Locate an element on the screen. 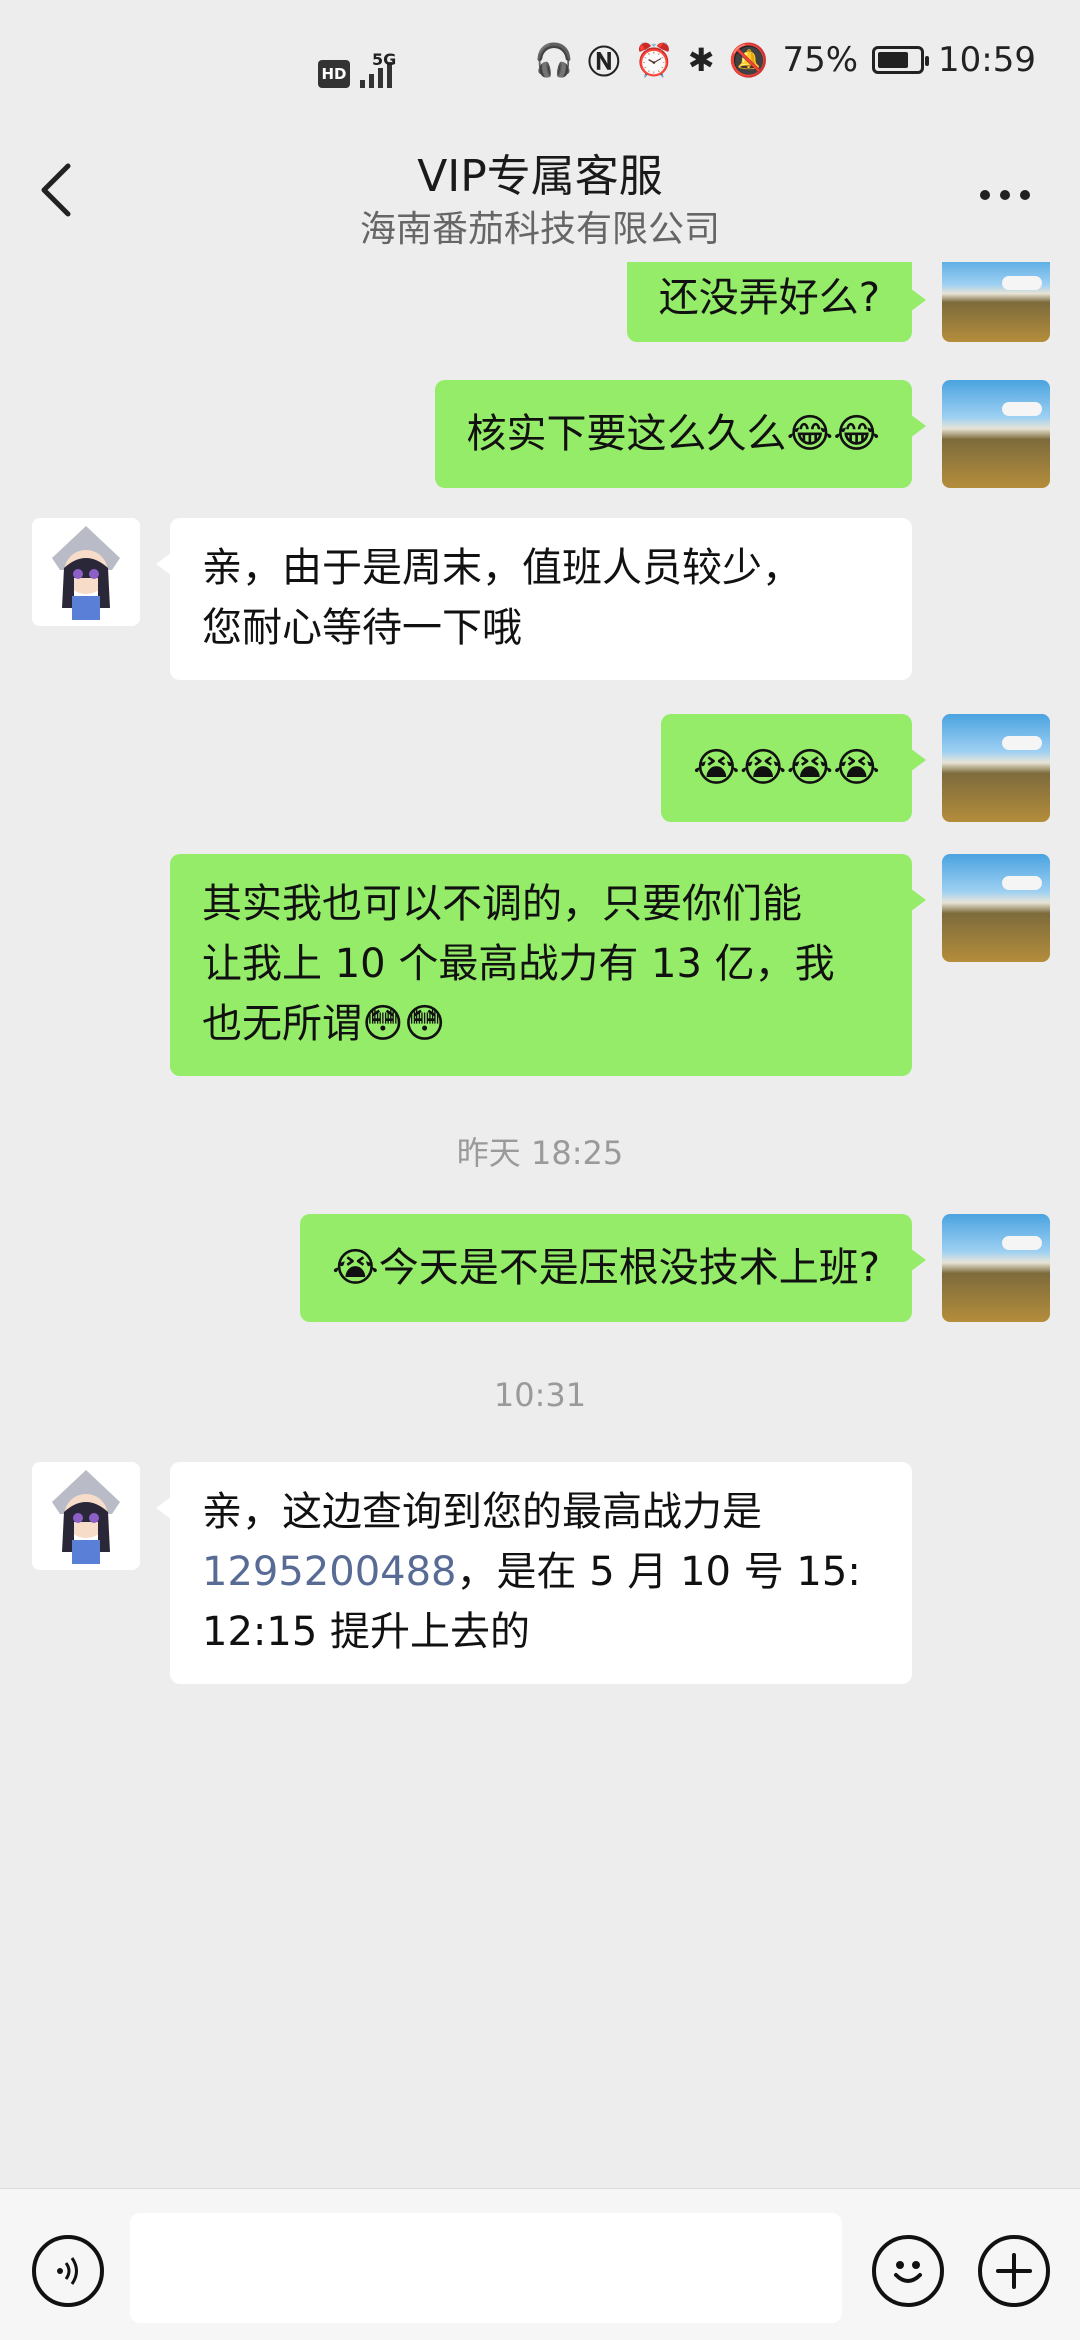  timestamp: 10:31 is located at coordinates (540, 1395).